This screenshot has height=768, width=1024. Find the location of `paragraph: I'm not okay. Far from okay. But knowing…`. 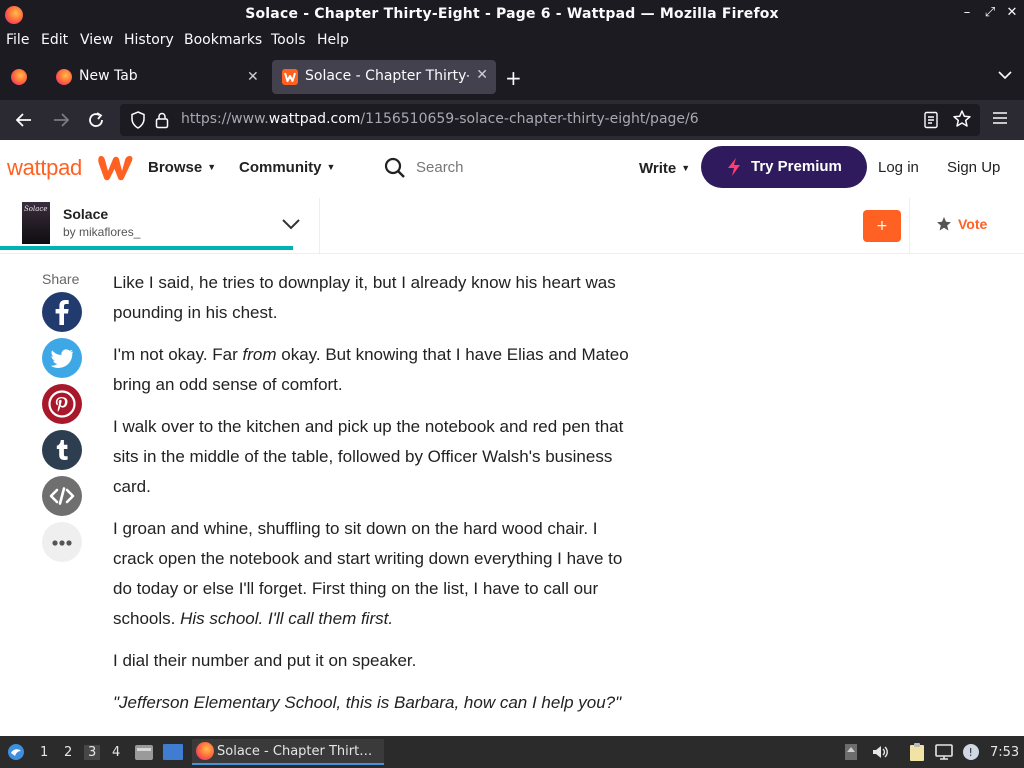

paragraph: I'm not okay. Far from okay. But knowing… is located at coordinates (371, 369).